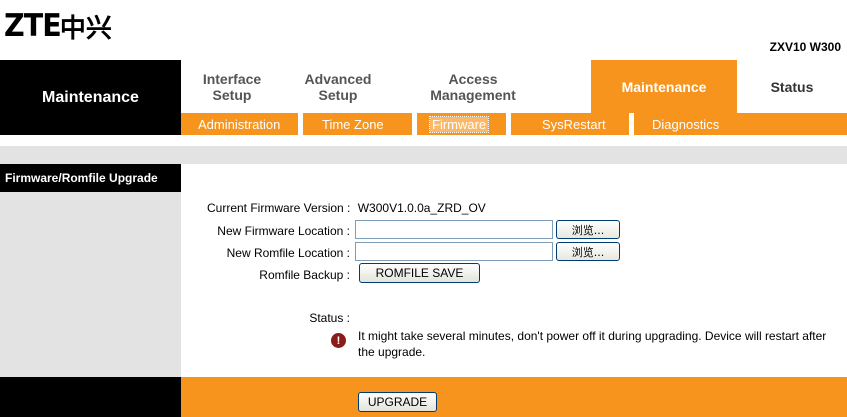  Describe the element at coordinates (685, 124) in the screenshot. I see `subnav-diagnostics: Diagnostics` at that location.